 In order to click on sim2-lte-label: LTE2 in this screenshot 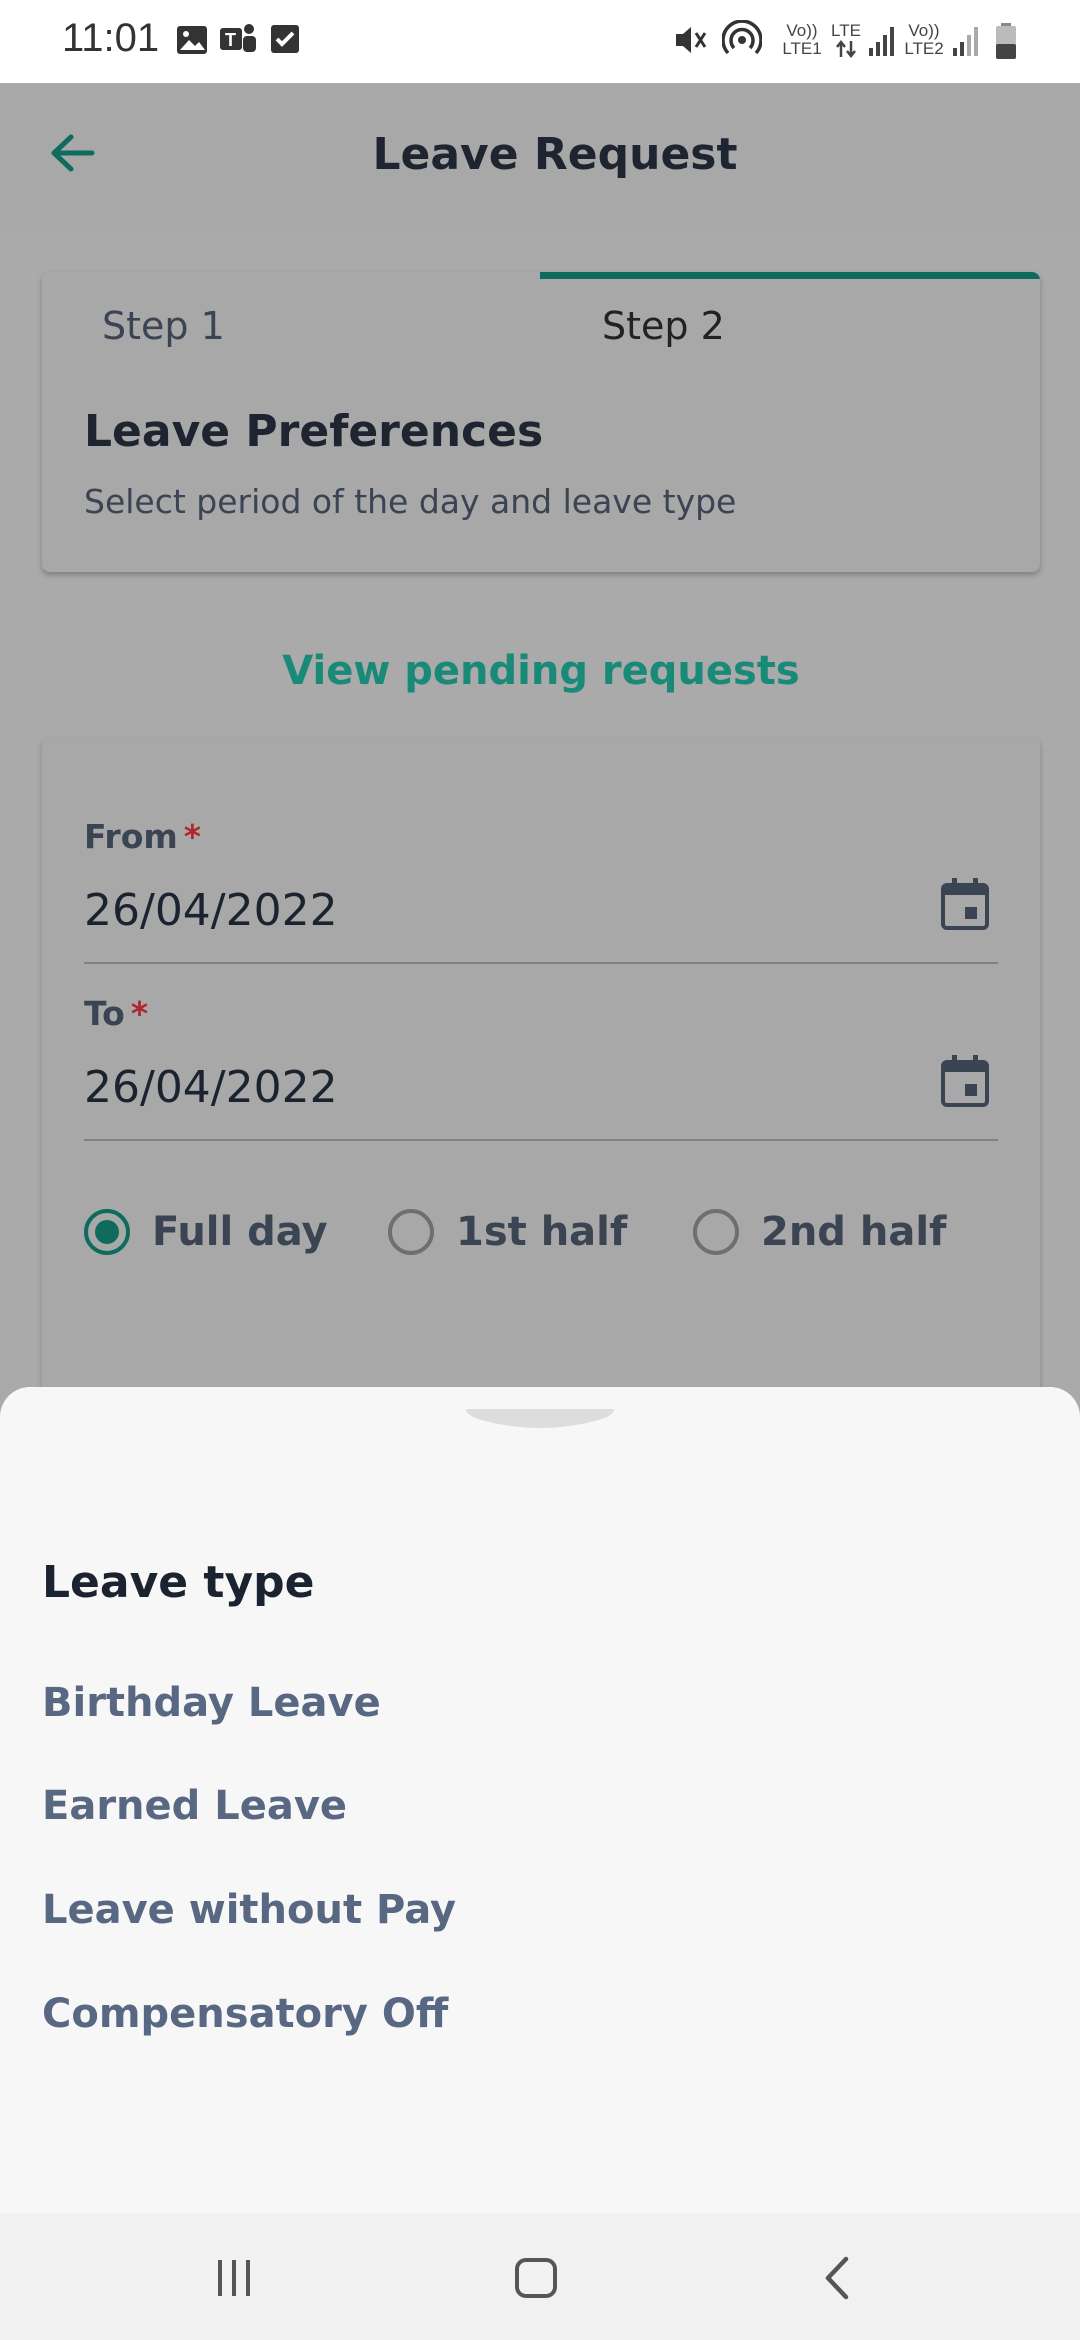, I will do `click(924, 48)`.